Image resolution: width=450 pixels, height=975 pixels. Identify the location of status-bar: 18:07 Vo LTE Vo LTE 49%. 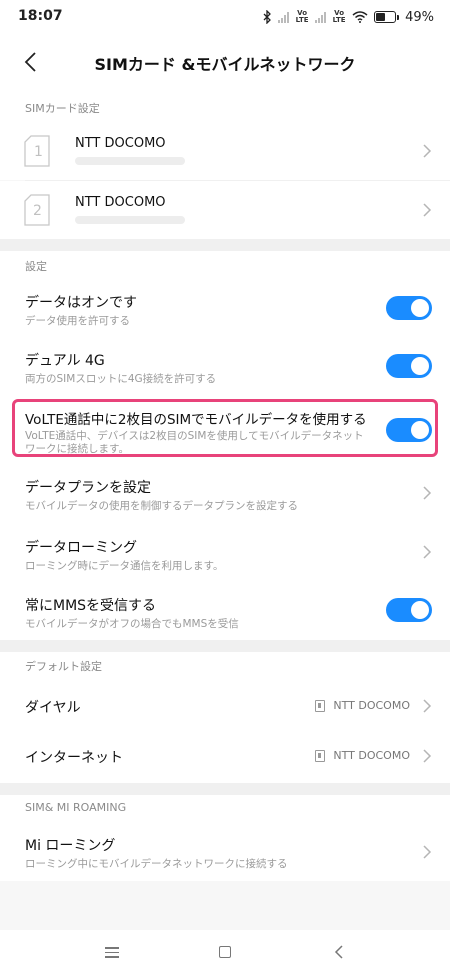
(225, 17).